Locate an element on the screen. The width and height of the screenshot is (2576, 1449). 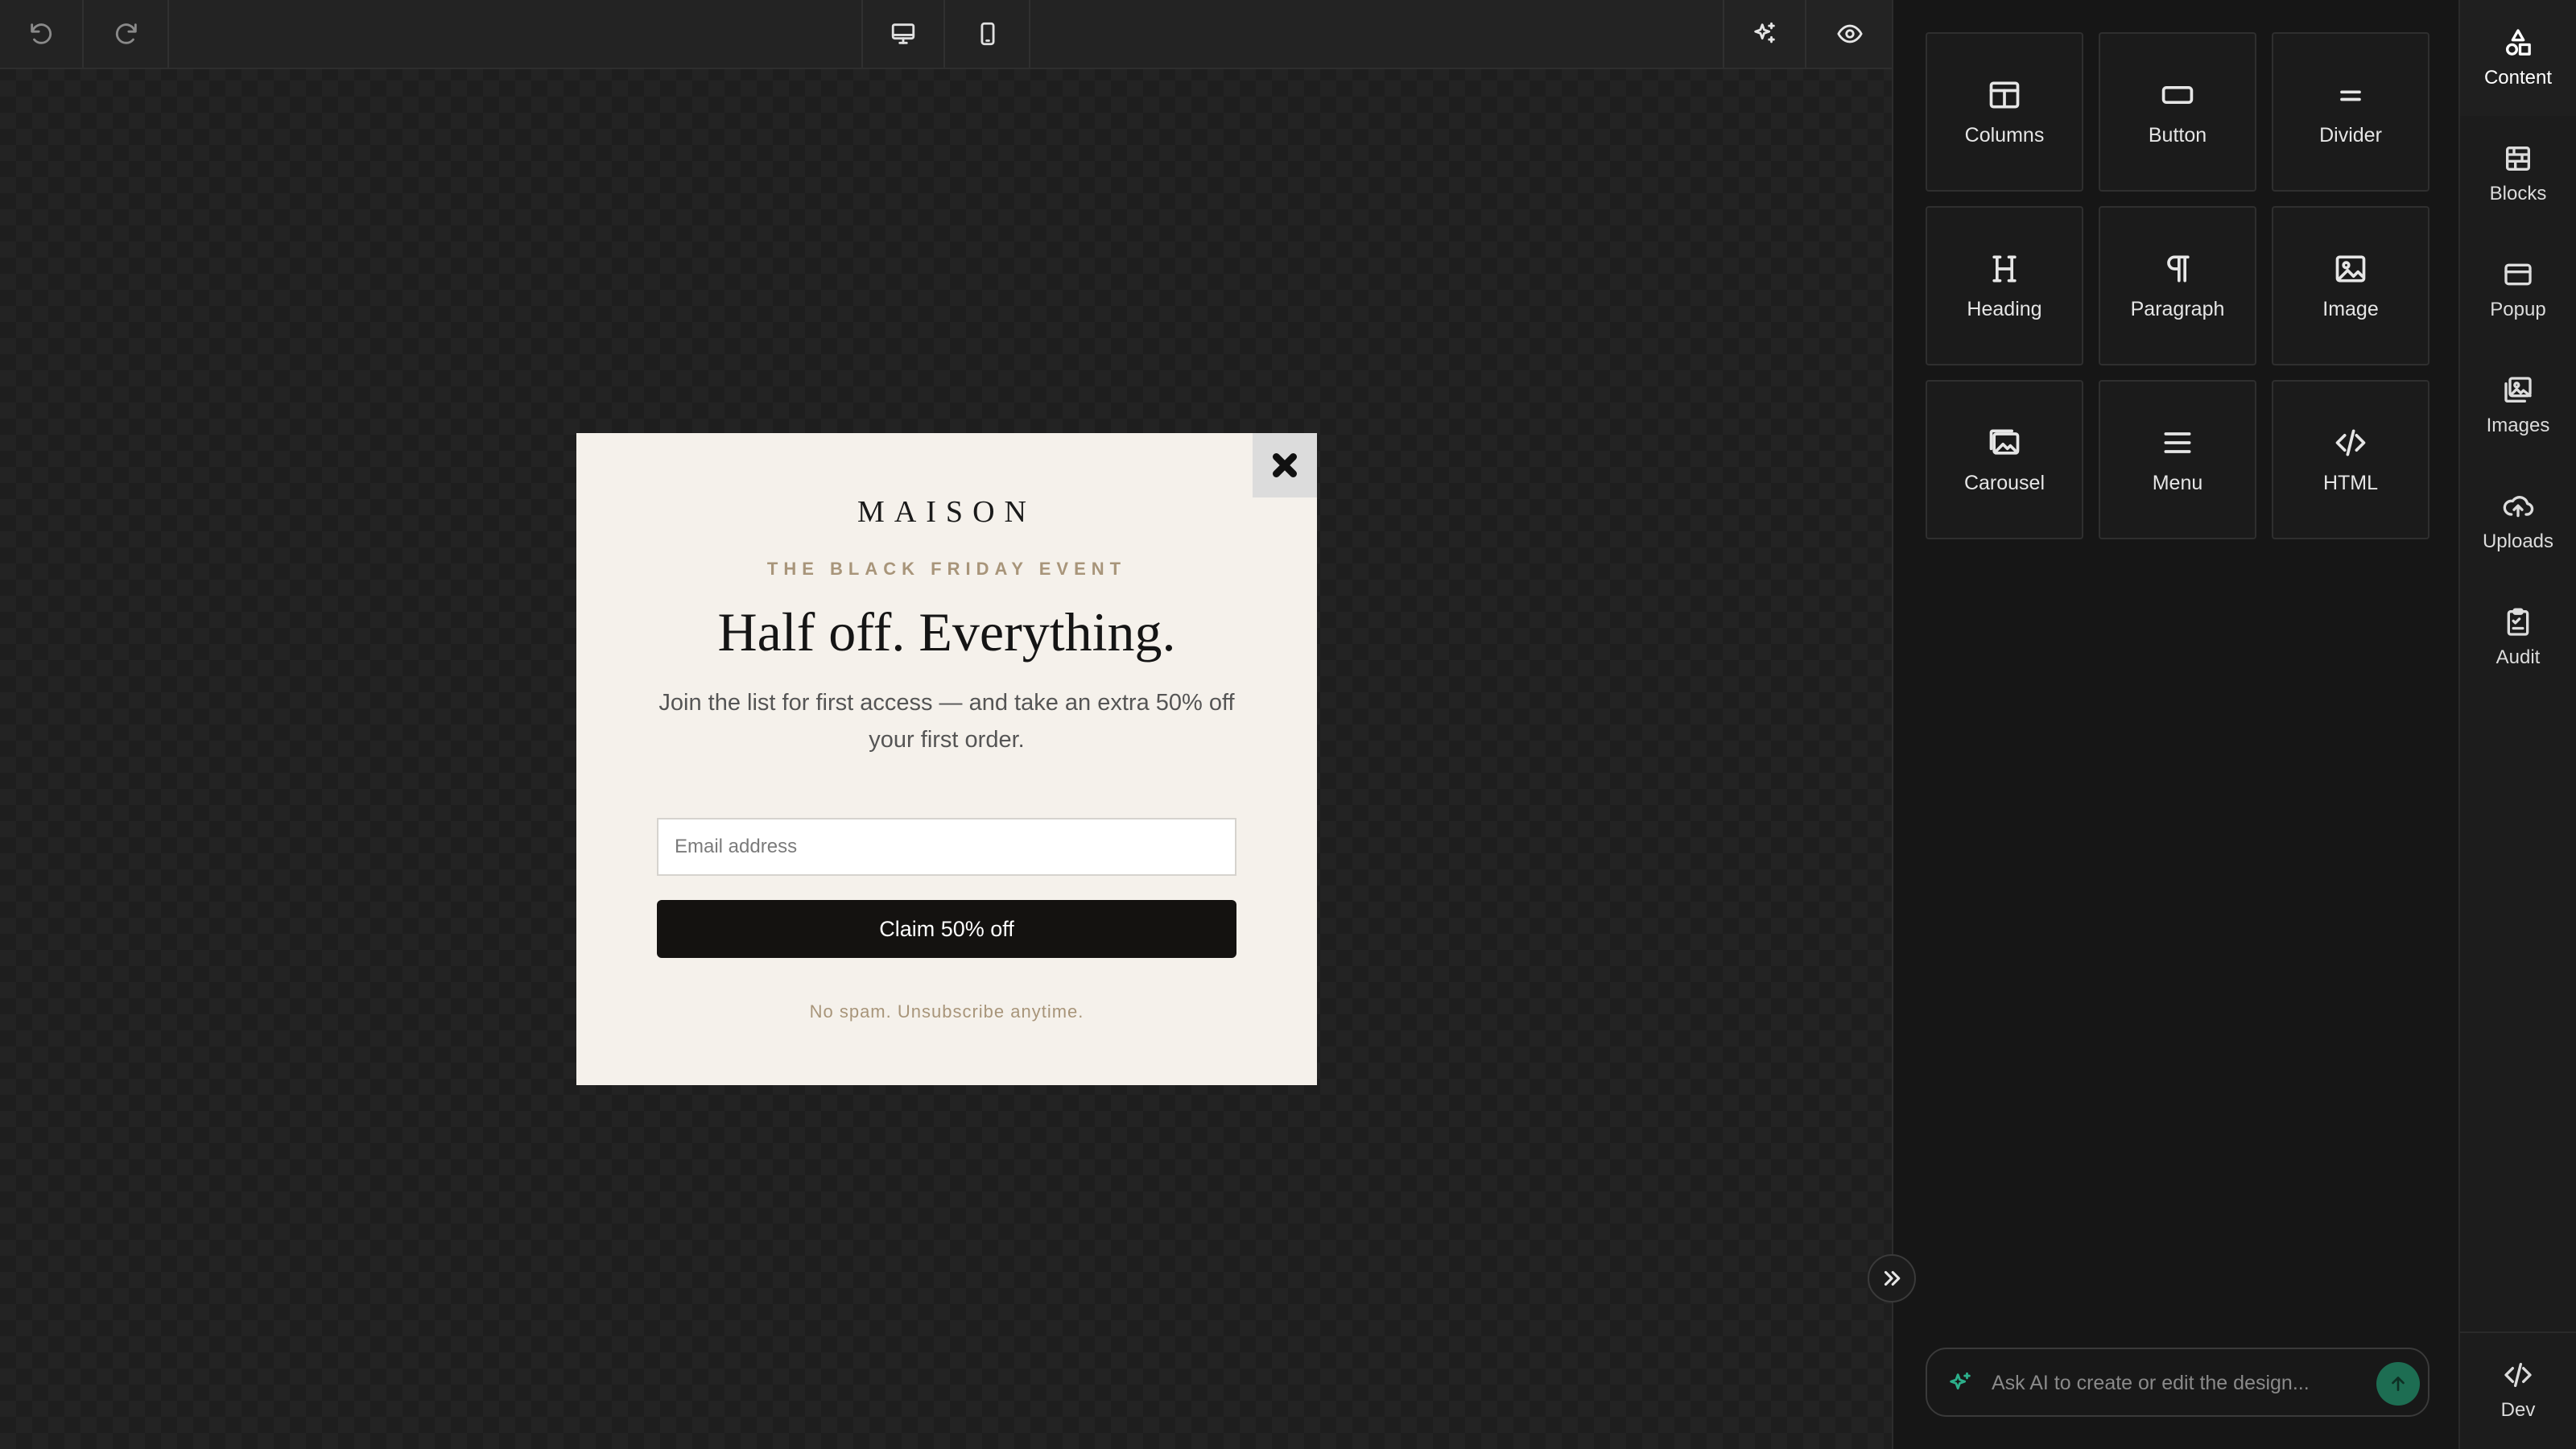
ai-assist-button is located at coordinates (1765, 34).